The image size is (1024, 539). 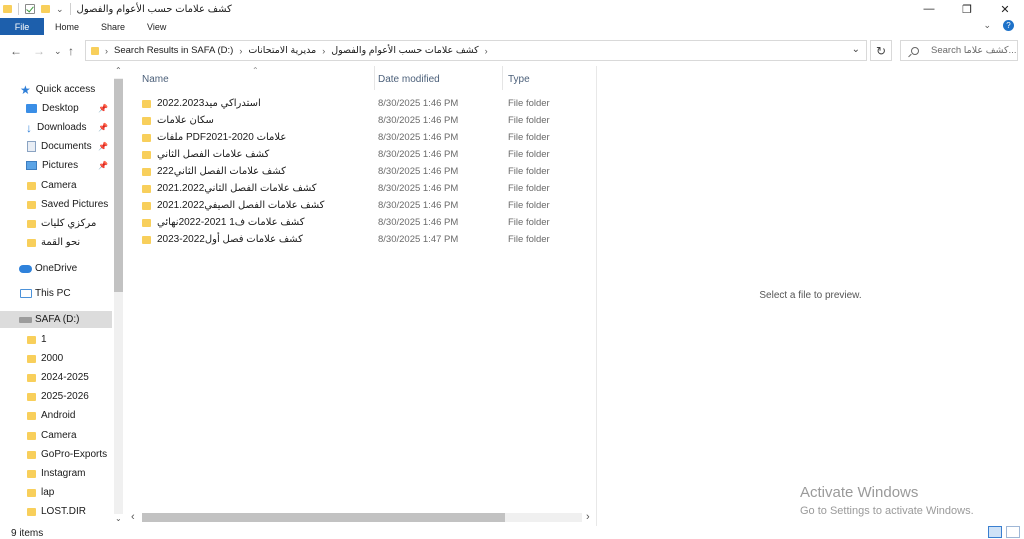 I want to click on close-button: ✕, so click(x=1005, y=9).